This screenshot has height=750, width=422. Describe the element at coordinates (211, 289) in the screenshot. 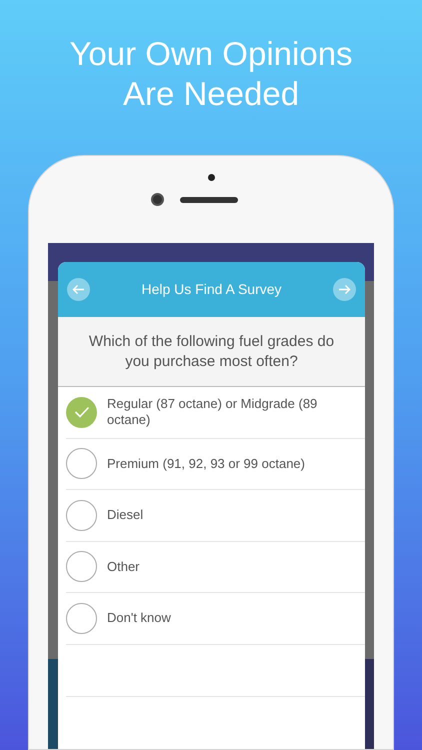

I see `dialog-title: Help Us Find A Survey` at that location.